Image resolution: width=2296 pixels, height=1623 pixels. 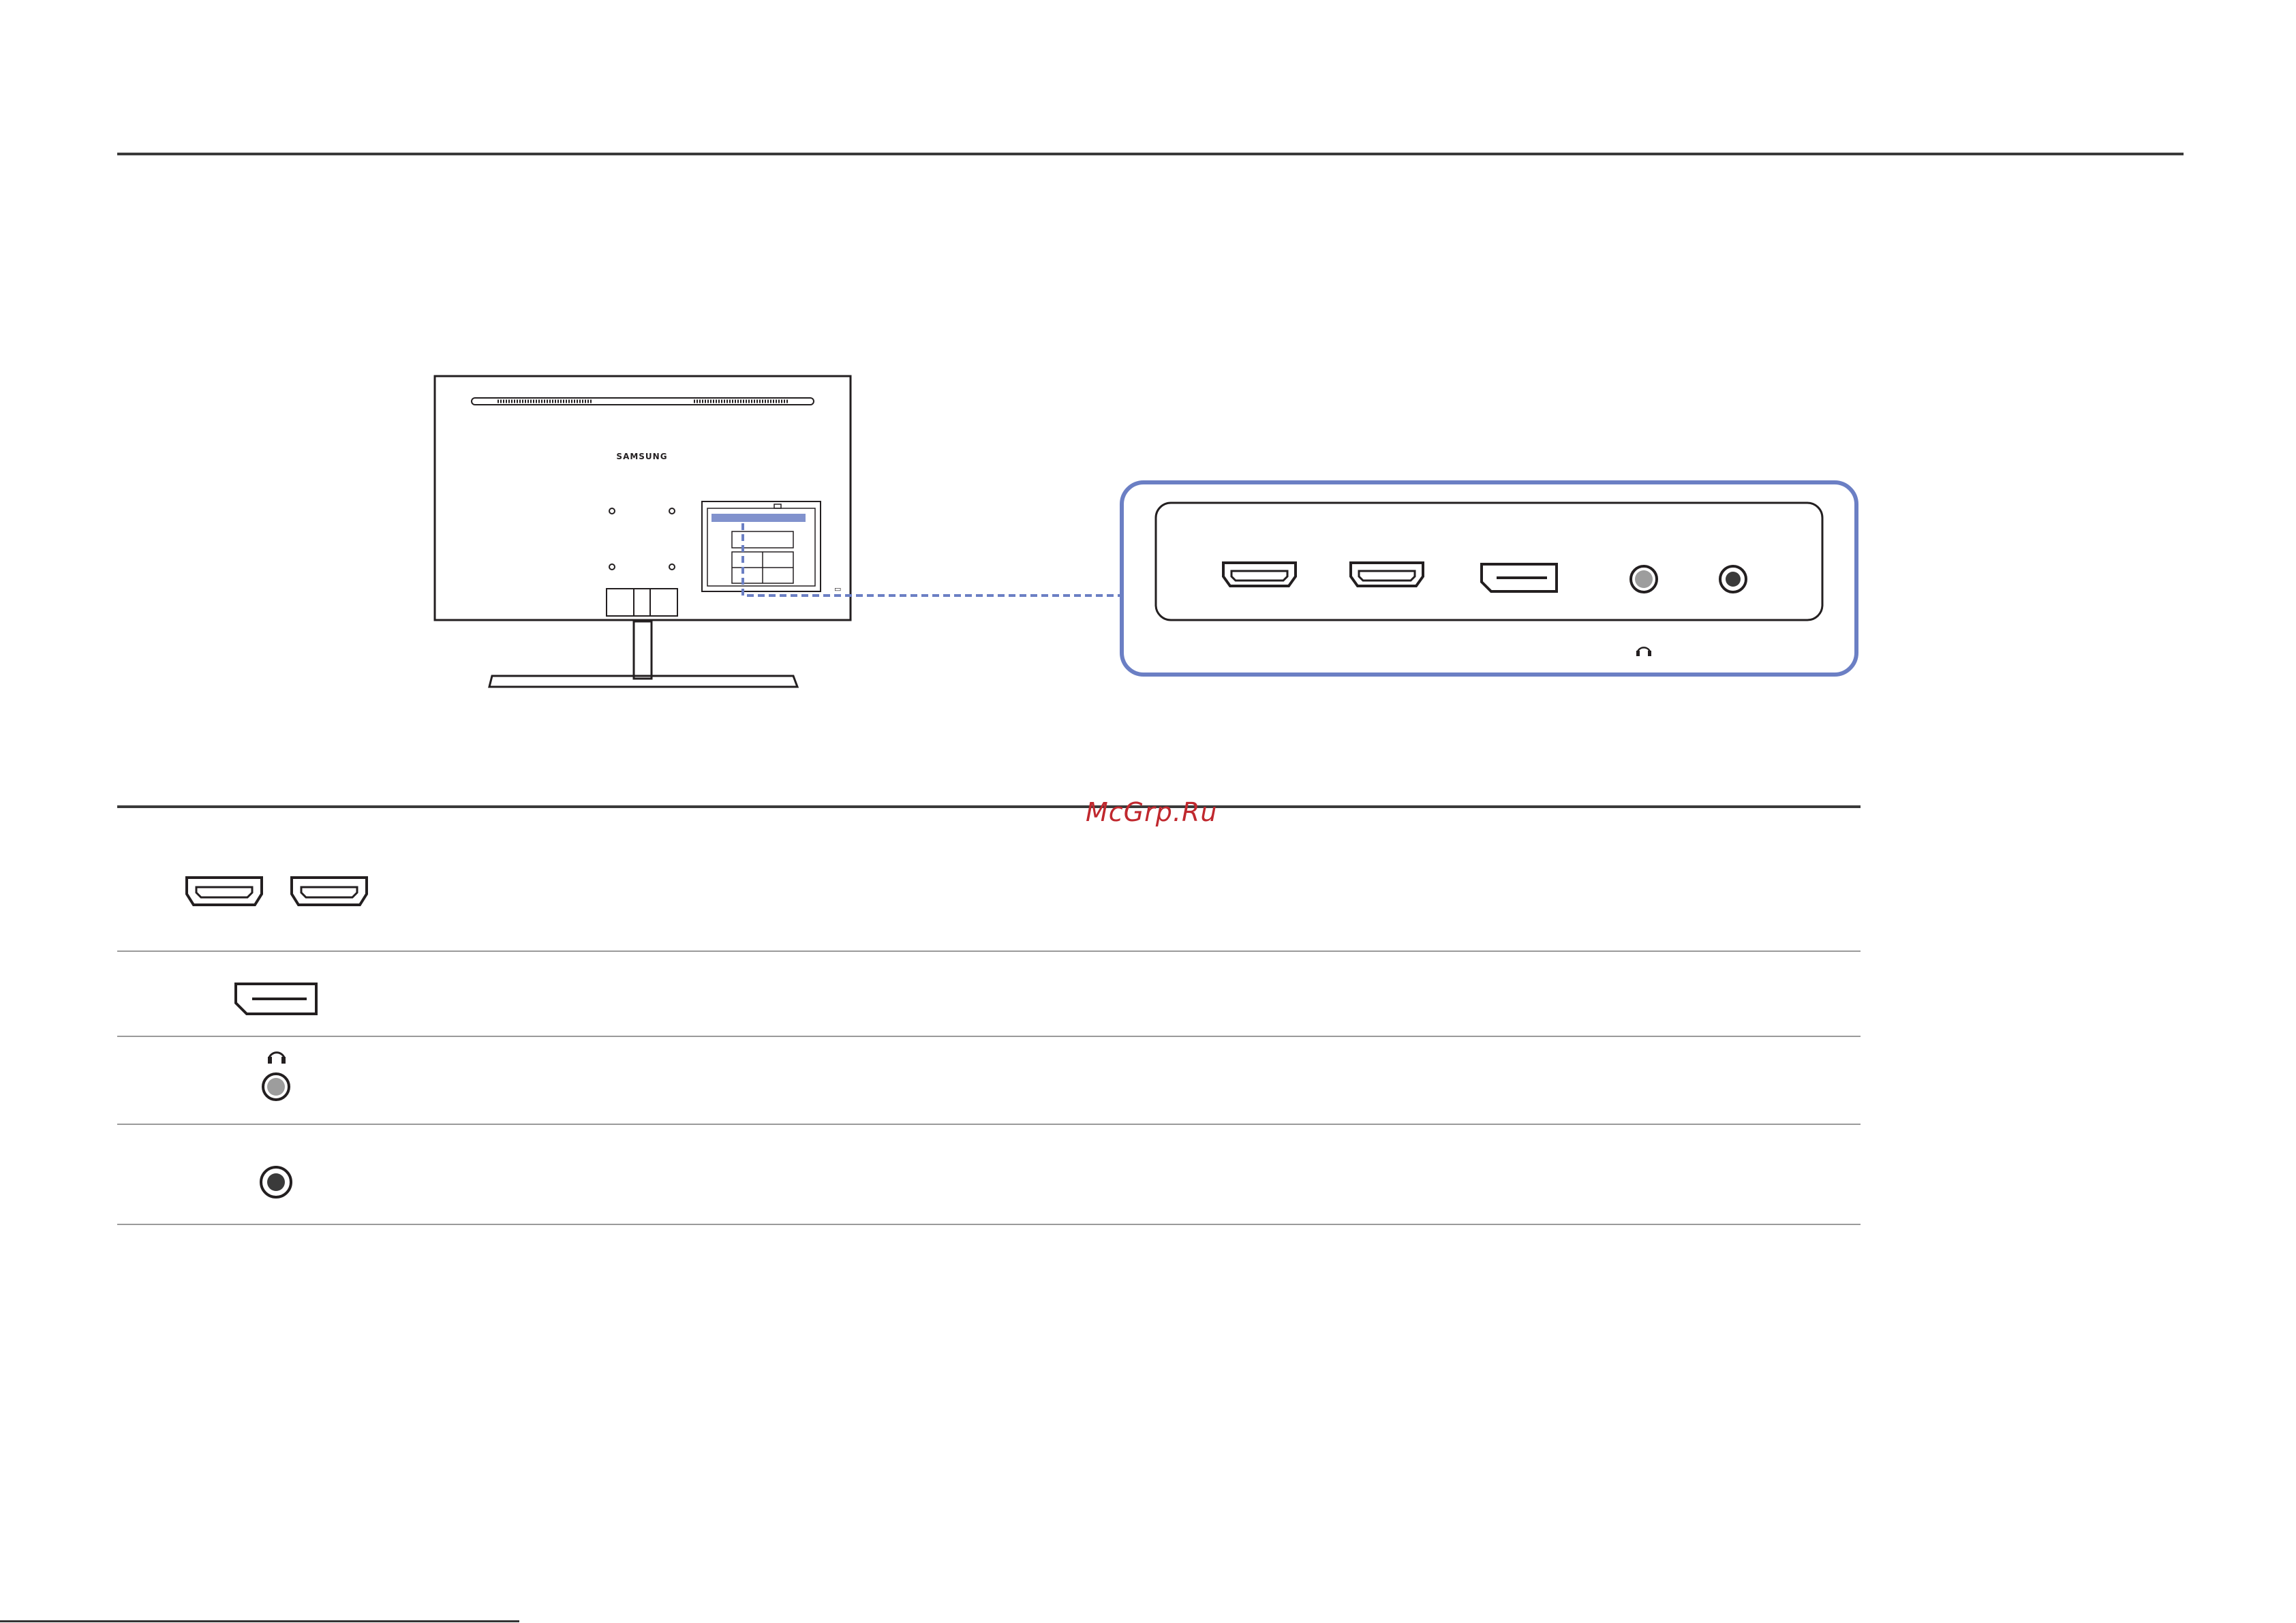 I want to click on audio-in-jack-icon, so click(x=276, y=1182).